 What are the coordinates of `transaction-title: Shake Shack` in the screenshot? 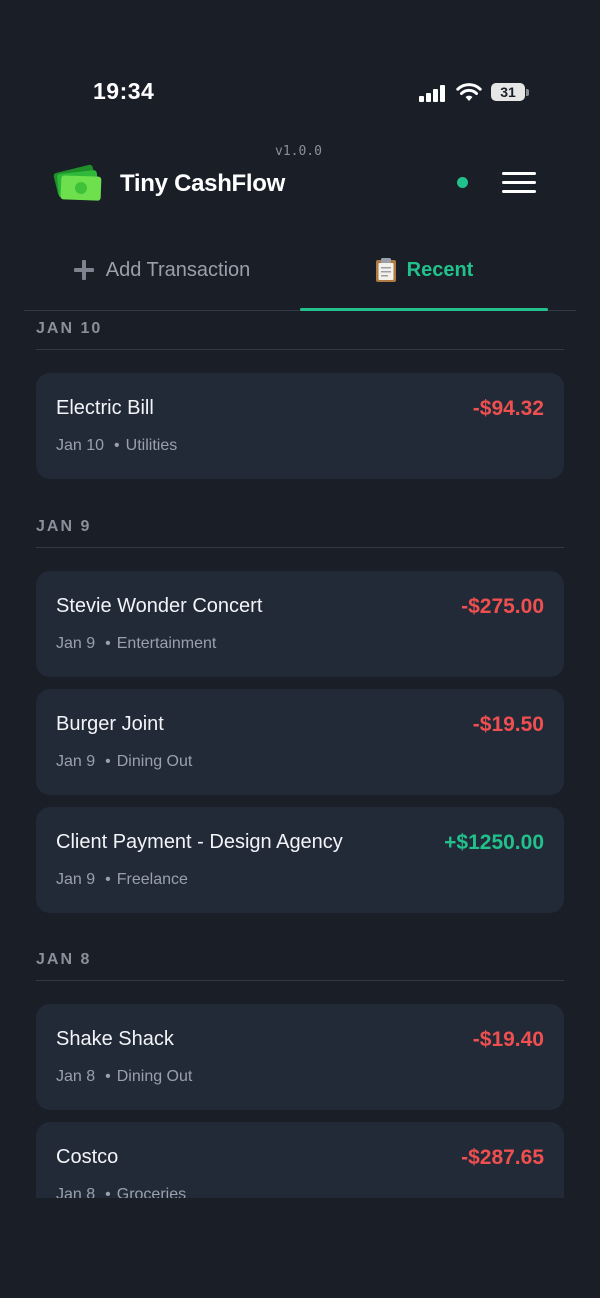 It's located at (115, 1039).